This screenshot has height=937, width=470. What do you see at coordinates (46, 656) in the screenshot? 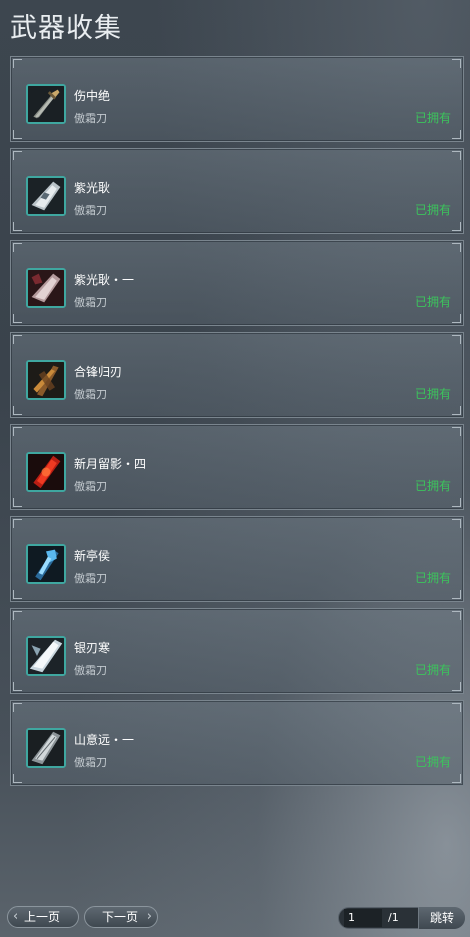
I see `frost-blade-icon` at bounding box center [46, 656].